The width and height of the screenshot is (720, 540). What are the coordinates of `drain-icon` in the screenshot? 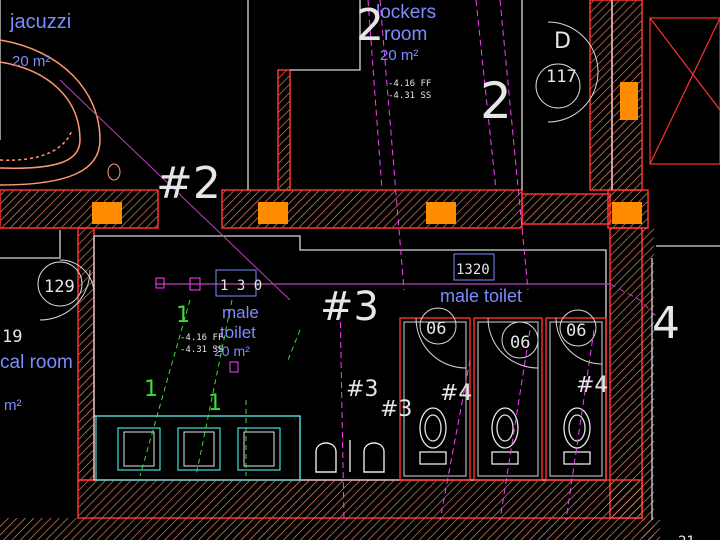 It's located at (114, 172).